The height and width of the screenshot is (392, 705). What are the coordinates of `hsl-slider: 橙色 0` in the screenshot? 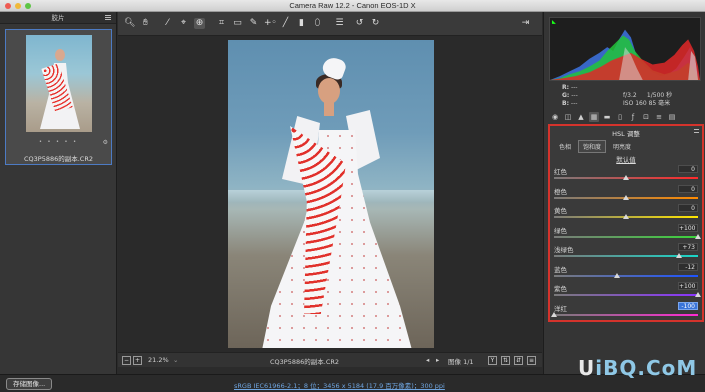 It's located at (626, 194).